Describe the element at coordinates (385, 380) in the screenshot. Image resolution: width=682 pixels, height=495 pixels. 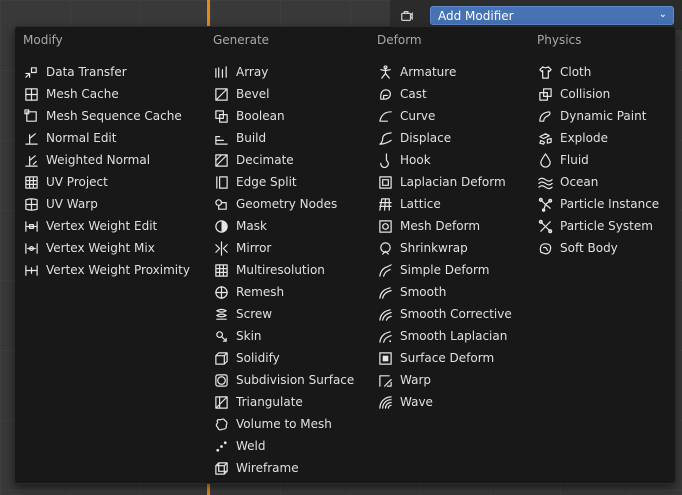
I see `warp-icon` at that location.